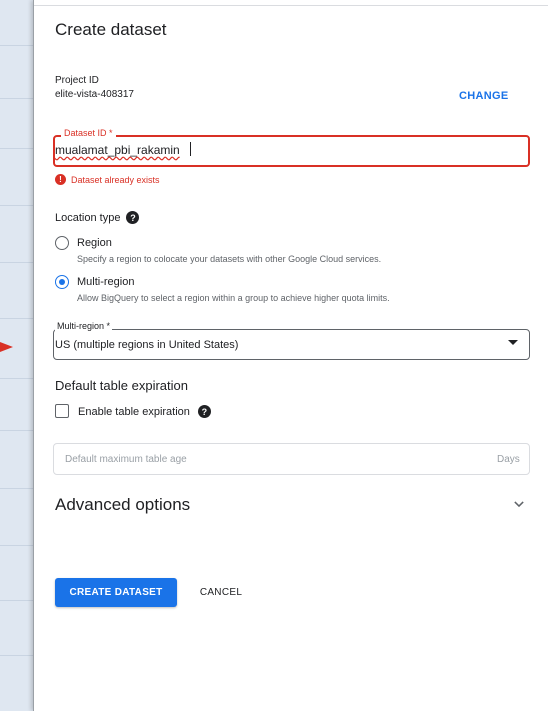 This screenshot has width=548, height=711. What do you see at coordinates (88, 133) in the screenshot?
I see `dataset-id-label: Dataset ID *` at bounding box center [88, 133].